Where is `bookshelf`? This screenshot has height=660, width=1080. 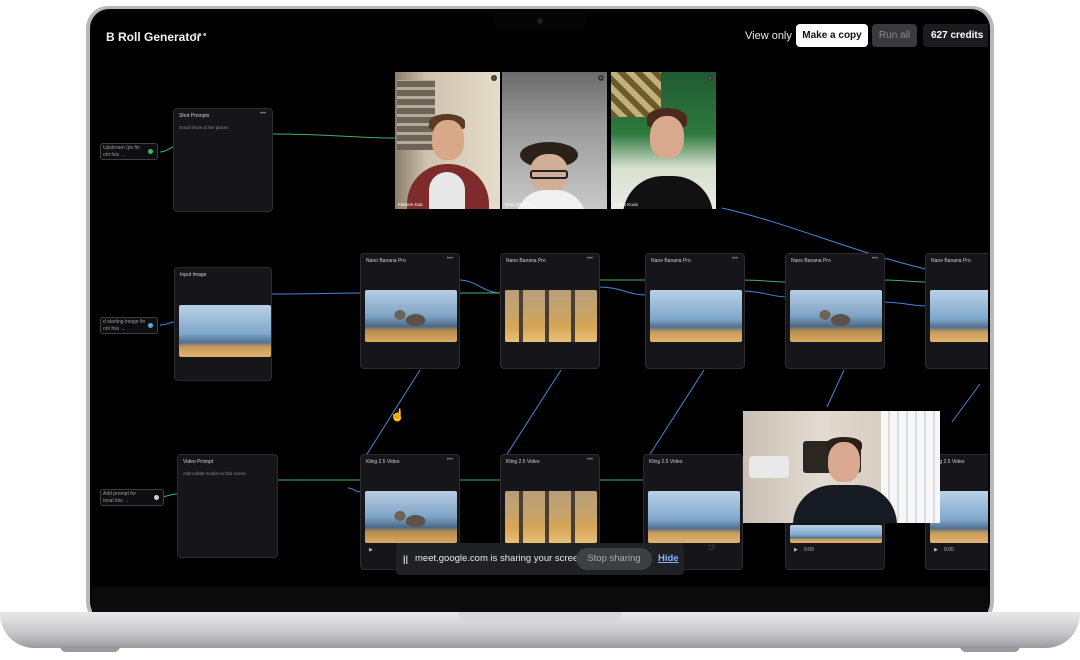
bookshelf is located at coordinates (416, 115).